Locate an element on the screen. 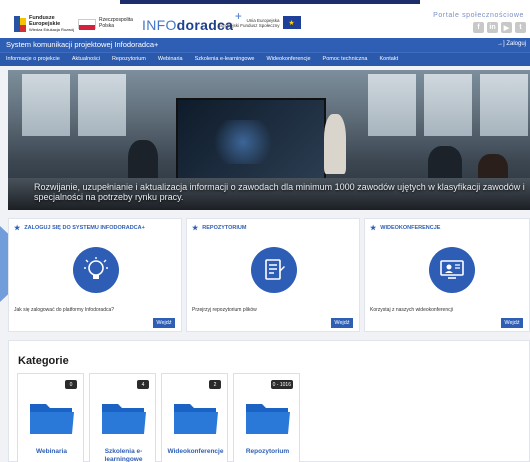  polish-flag-icon is located at coordinates (87, 24).